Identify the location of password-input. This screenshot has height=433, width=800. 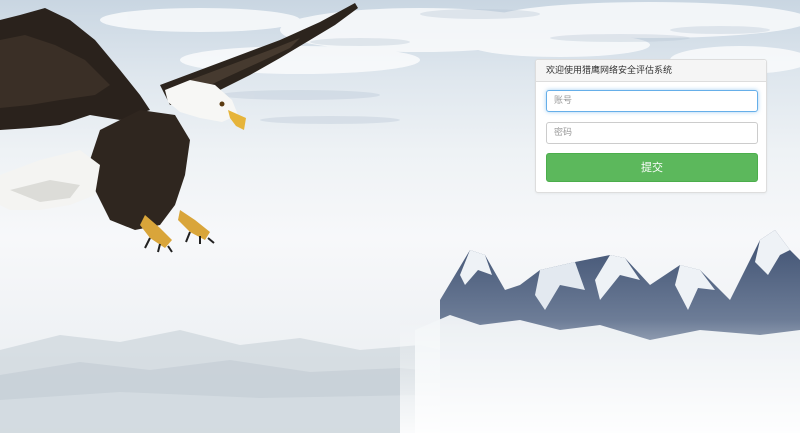
(652, 133).